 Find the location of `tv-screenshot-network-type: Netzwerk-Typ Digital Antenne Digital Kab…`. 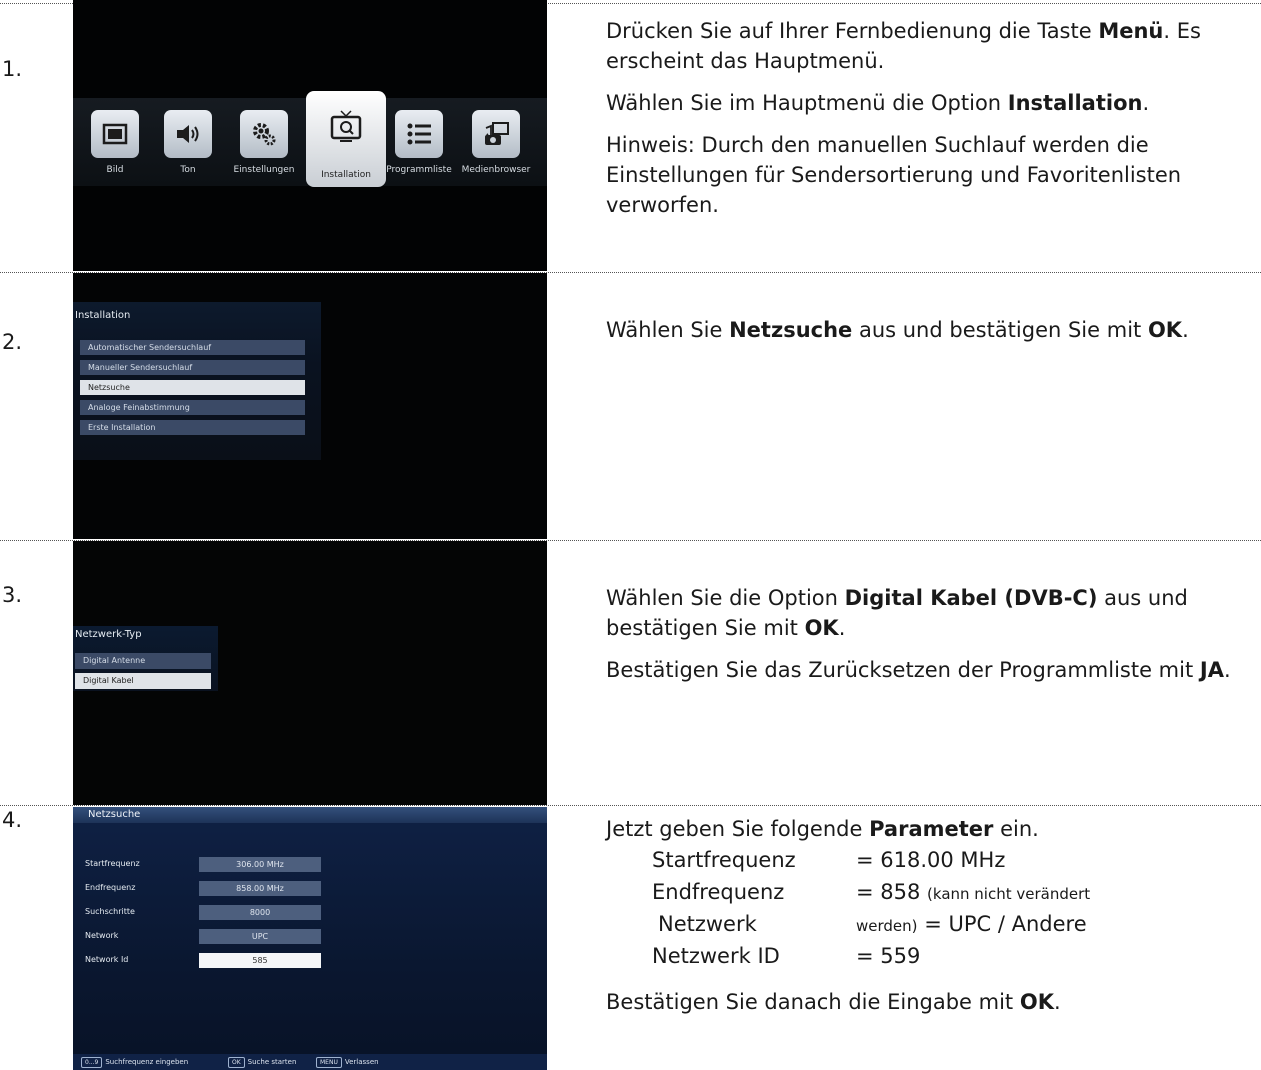

tv-screenshot-network-type: Netzwerk-Typ Digital Antenne Digital Kab… is located at coordinates (310, 673).